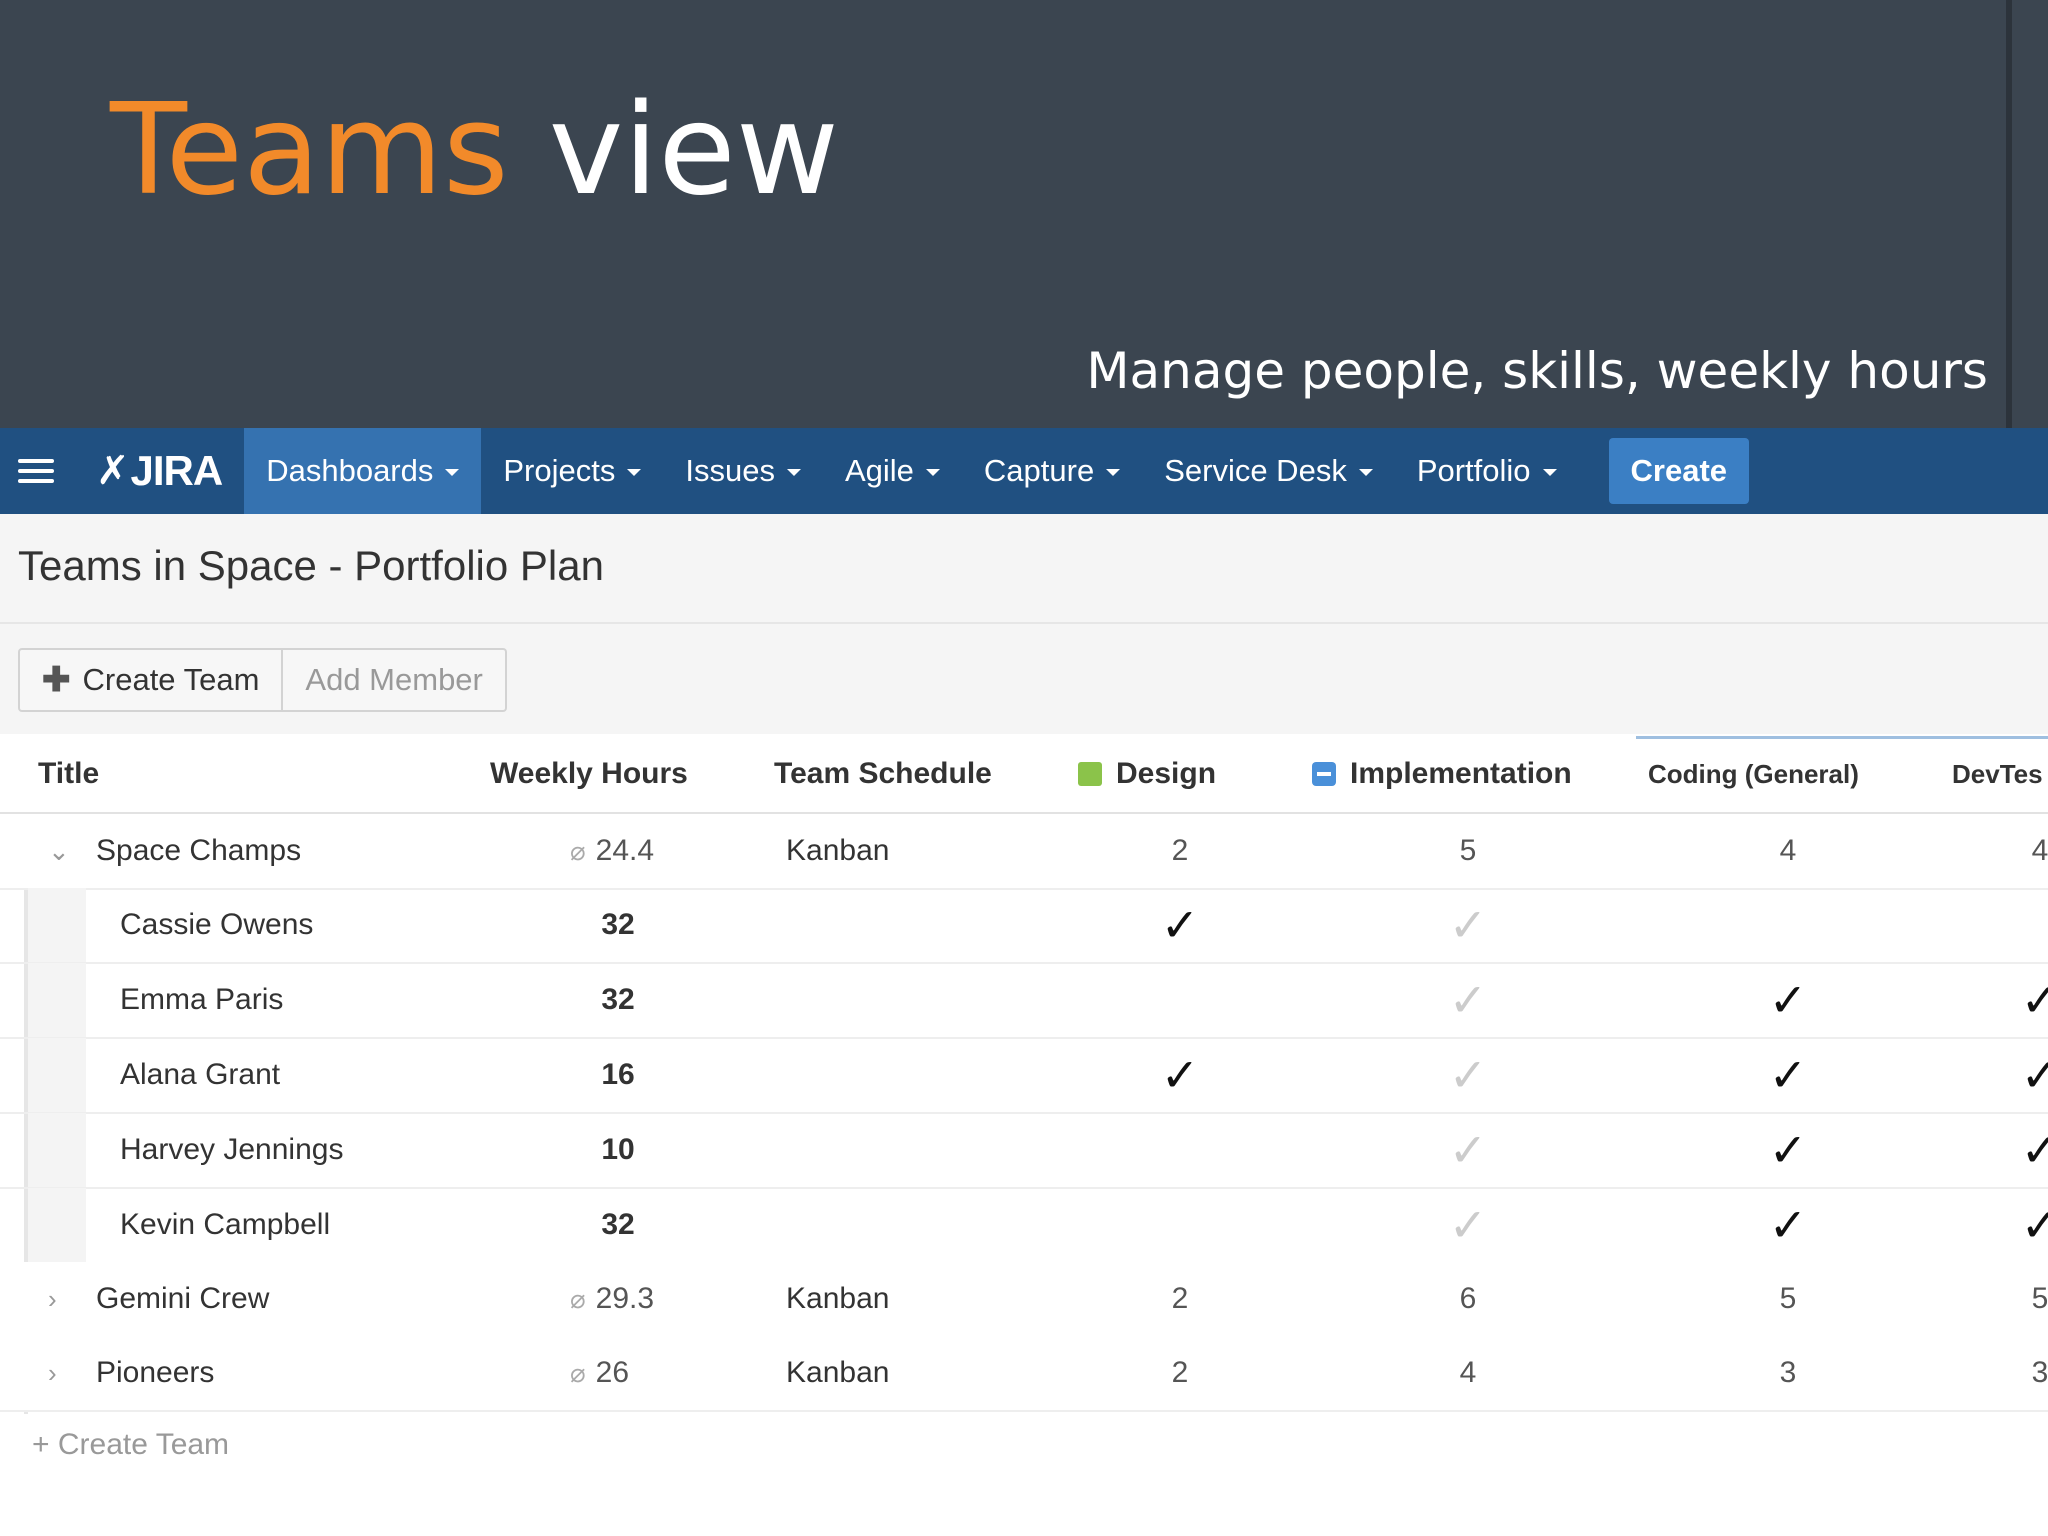  What do you see at coordinates (673, 149) in the screenshot?
I see `slide-title-rest: view` at bounding box center [673, 149].